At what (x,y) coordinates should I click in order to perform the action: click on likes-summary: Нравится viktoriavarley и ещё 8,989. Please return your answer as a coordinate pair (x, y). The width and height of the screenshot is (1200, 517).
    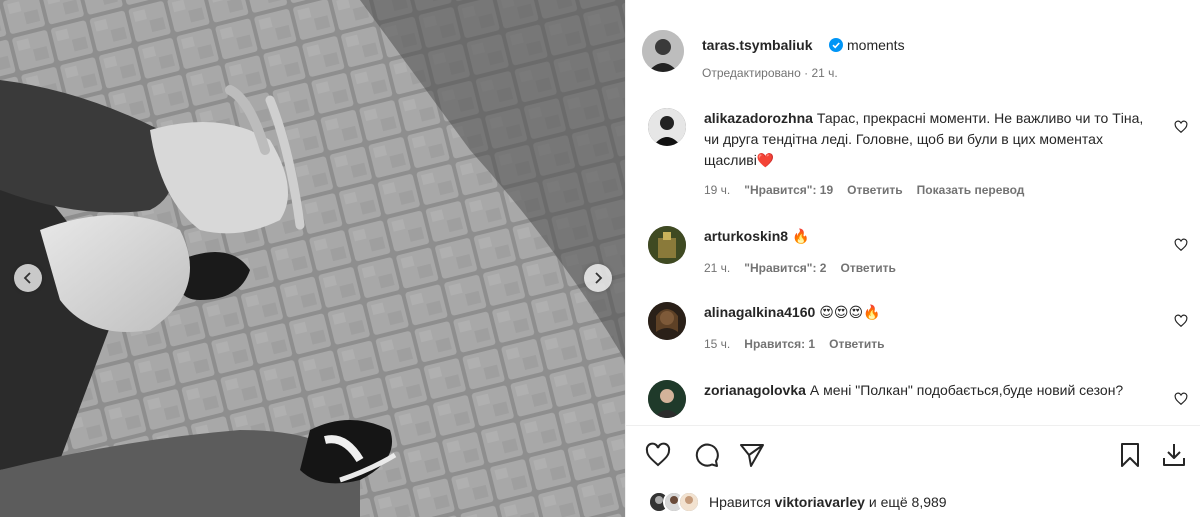
    Looking at the image, I should click on (797, 502).